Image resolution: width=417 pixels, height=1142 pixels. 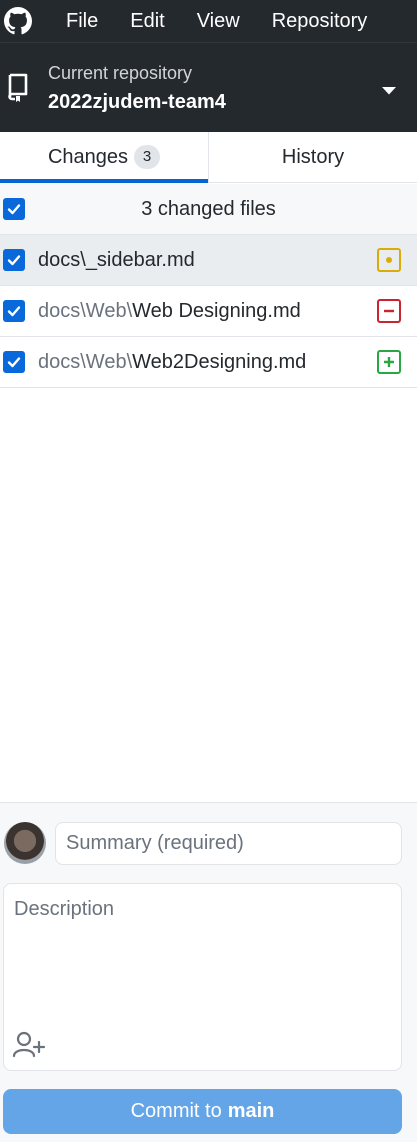 What do you see at coordinates (216, 311) in the screenshot?
I see `file-name: Web Designing.md` at bounding box center [216, 311].